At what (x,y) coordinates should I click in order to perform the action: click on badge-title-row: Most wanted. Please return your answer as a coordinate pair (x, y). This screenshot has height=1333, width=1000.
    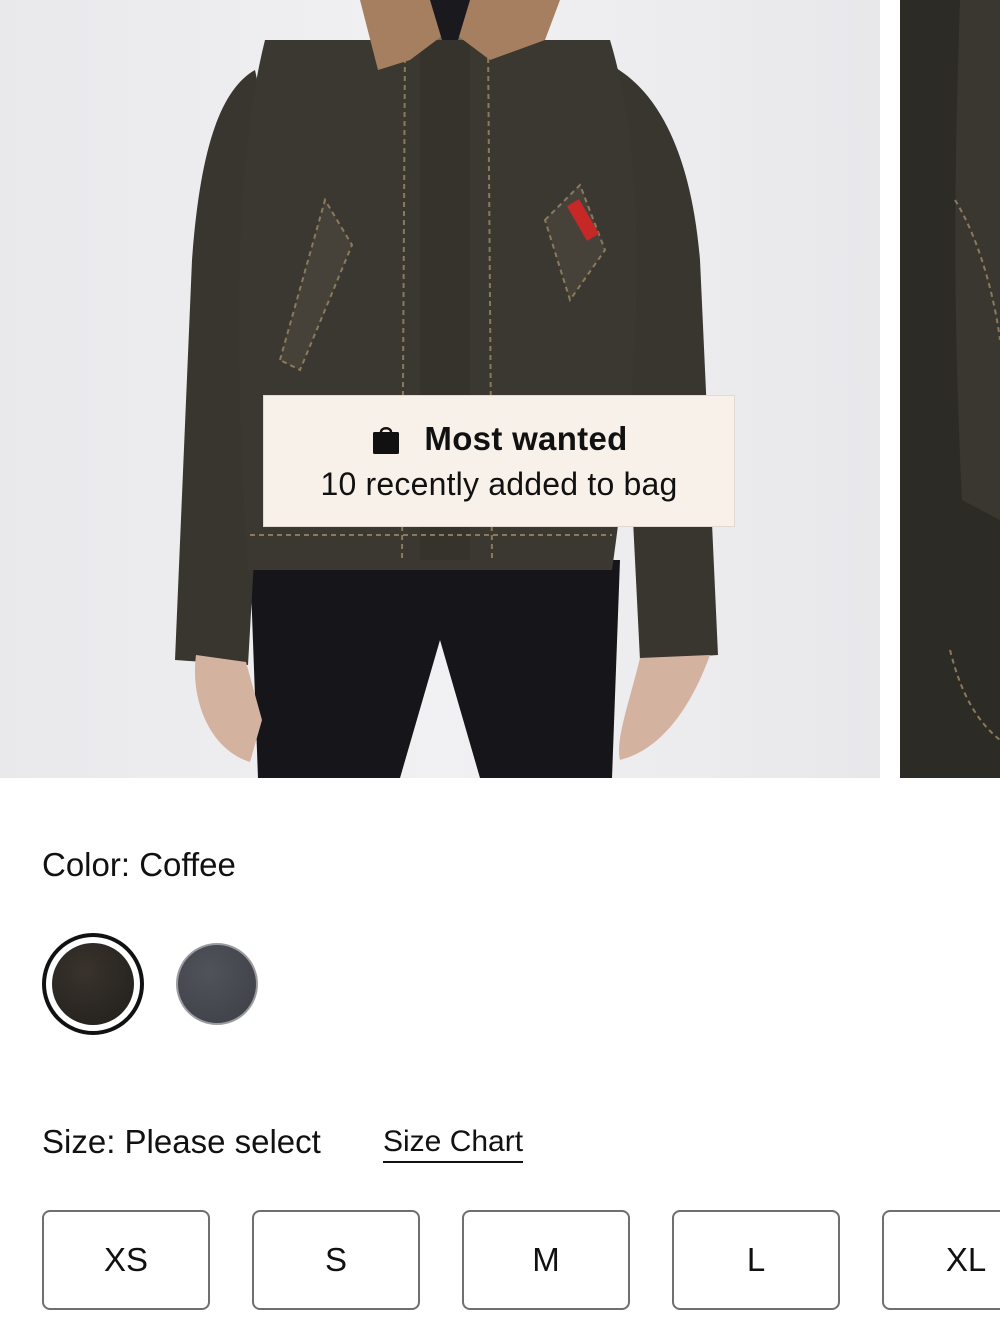
    Looking at the image, I should click on (498, 439).